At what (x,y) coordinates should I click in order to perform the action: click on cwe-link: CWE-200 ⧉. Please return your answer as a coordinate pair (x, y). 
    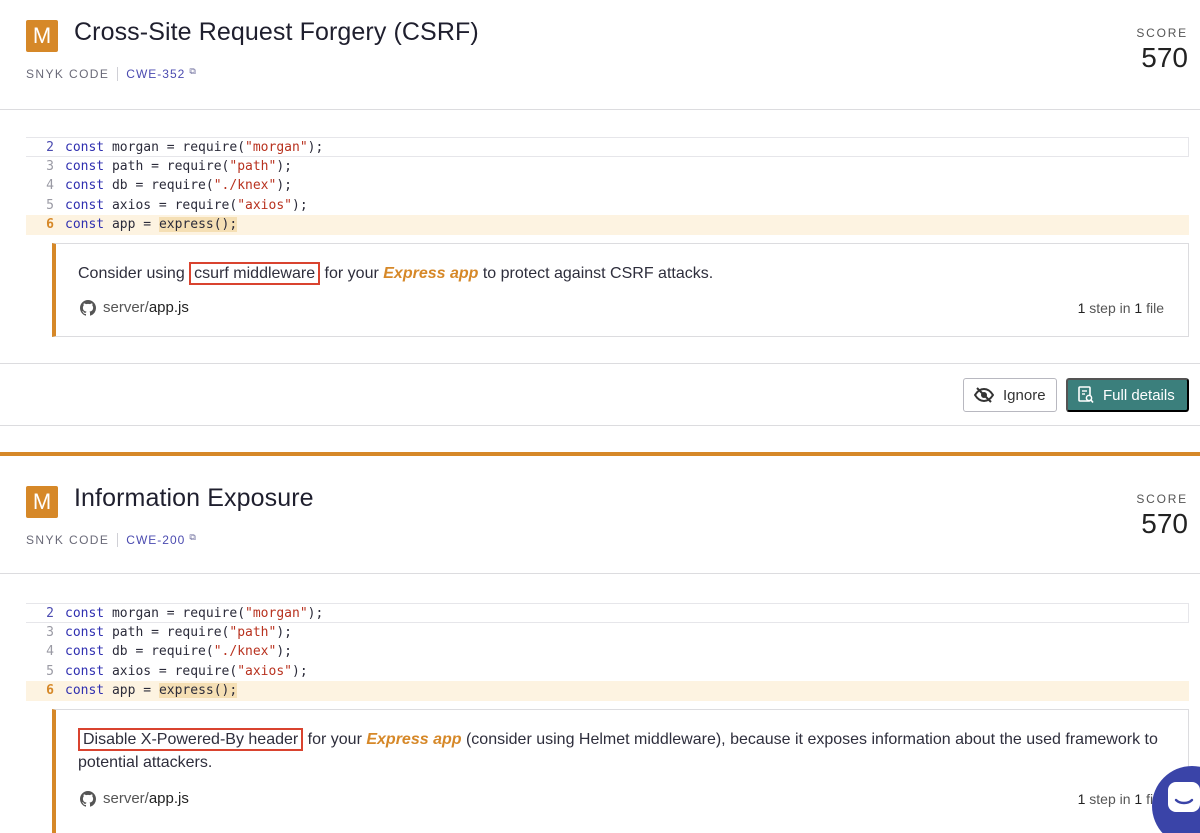
    Looking at the image, I should click on (161, 539).